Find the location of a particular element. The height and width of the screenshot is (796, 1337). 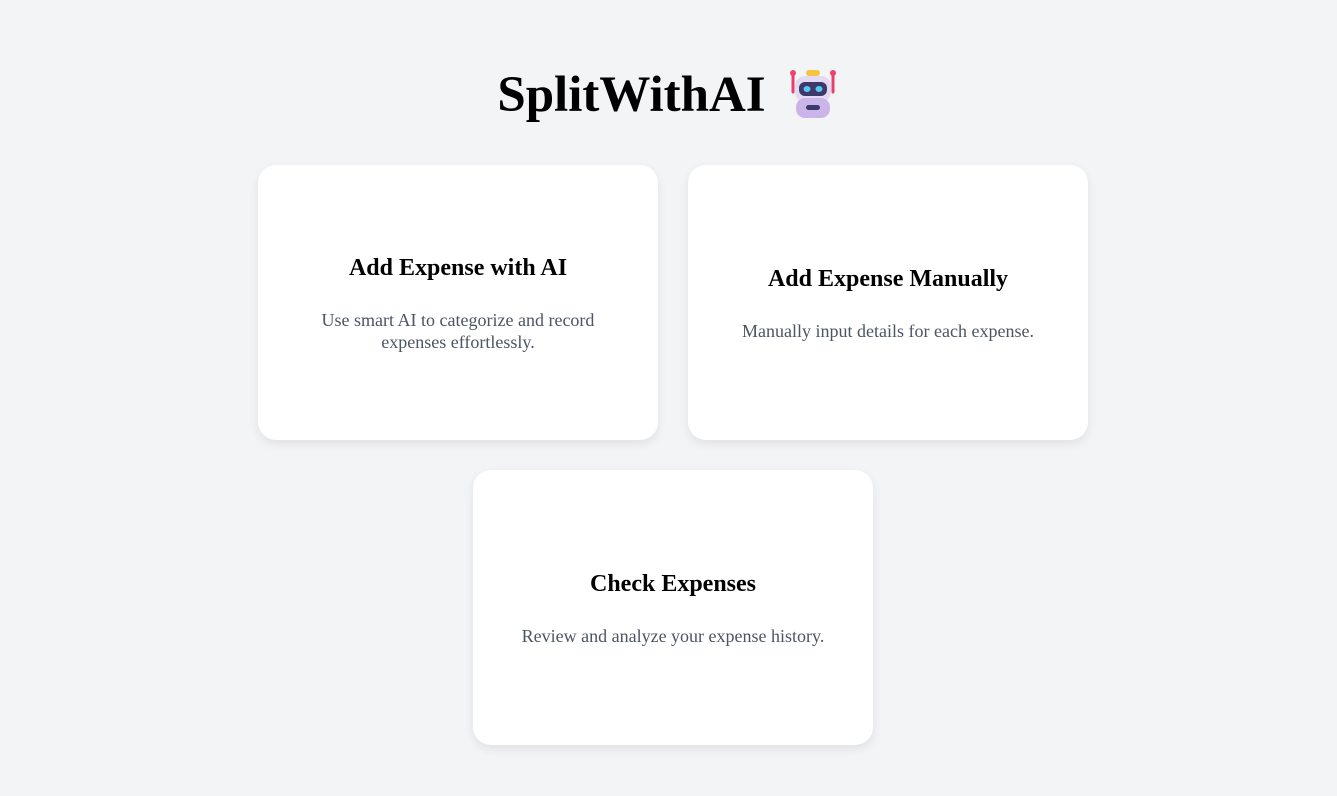

card-description: Review and analyze your expense history. is located at coordinates (673, 635).